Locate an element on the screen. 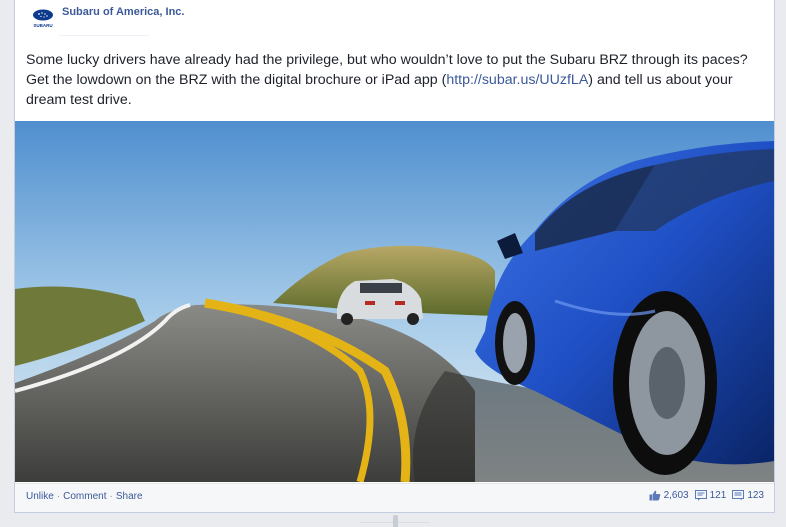  brochure-link: http://subar.us/UUzfLA is located at coordinates (517, 80).